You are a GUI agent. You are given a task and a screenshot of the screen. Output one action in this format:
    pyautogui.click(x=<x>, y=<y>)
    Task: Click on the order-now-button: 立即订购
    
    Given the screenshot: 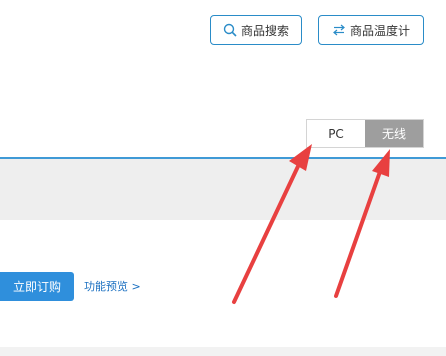 What is the action you would take?
    pyautogui.click(x=37, y=286)
    